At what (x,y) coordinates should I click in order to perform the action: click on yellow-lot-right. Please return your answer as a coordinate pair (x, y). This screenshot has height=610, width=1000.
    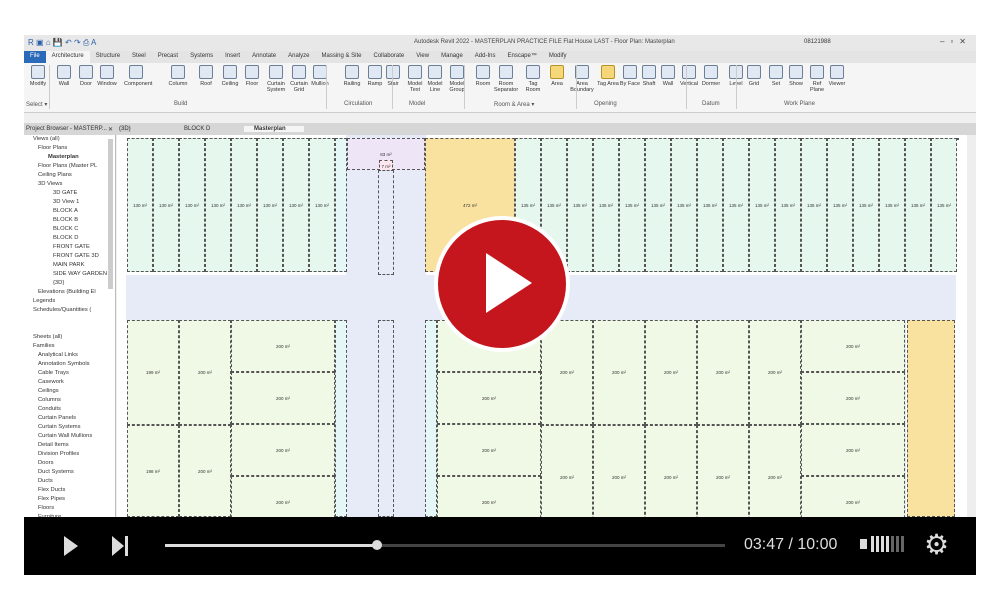
    Looking at the image, I should click on (931, 418).